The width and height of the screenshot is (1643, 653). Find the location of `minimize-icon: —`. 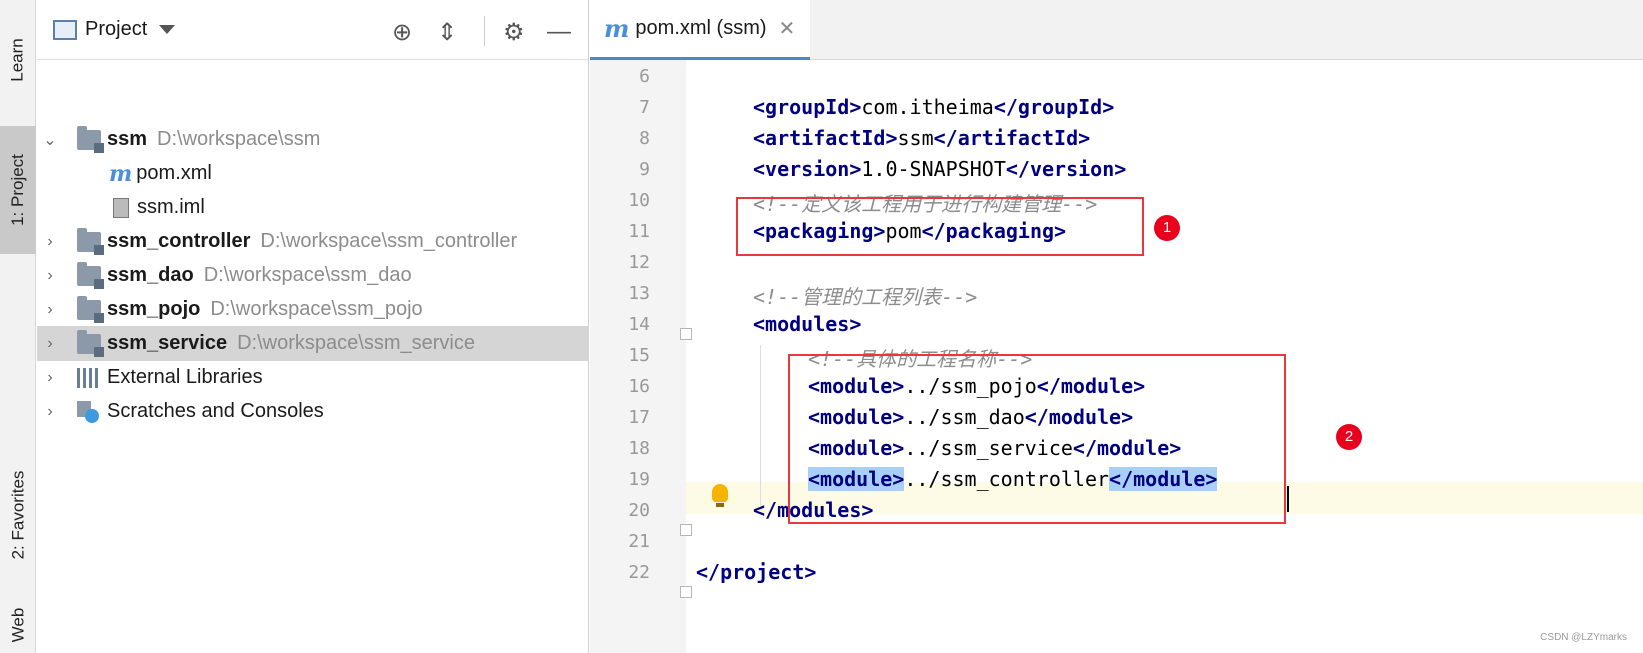

minimize-icon: — is located at coordinates (559, 32).